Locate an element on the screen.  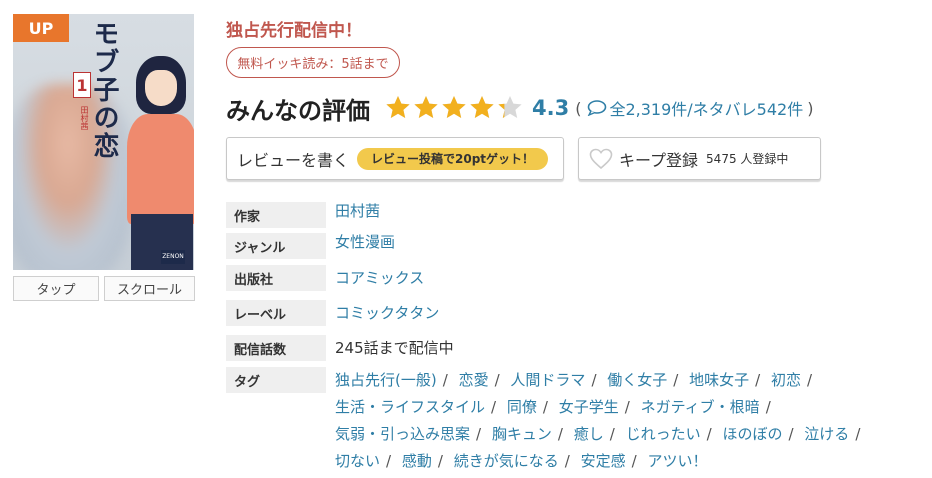
rating-counts-link: ( 全2,319件/ネタバレ542件 ) is located at coordinates (694, 108).